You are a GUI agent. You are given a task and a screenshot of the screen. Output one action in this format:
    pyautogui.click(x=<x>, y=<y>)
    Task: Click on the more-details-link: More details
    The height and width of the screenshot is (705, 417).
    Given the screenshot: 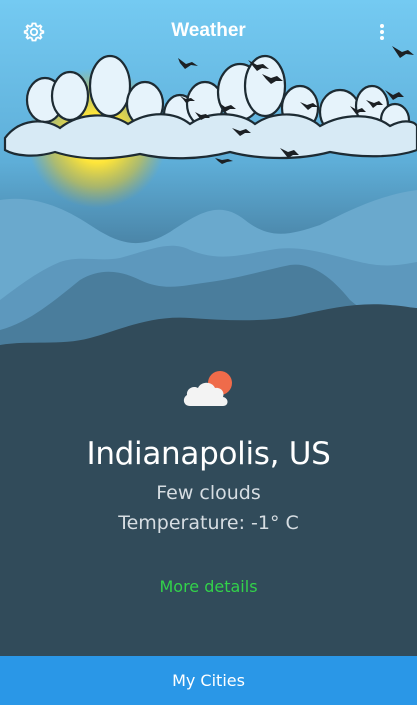 What is the action you would take?
    pyautogui.click(x=208, y=586)
    